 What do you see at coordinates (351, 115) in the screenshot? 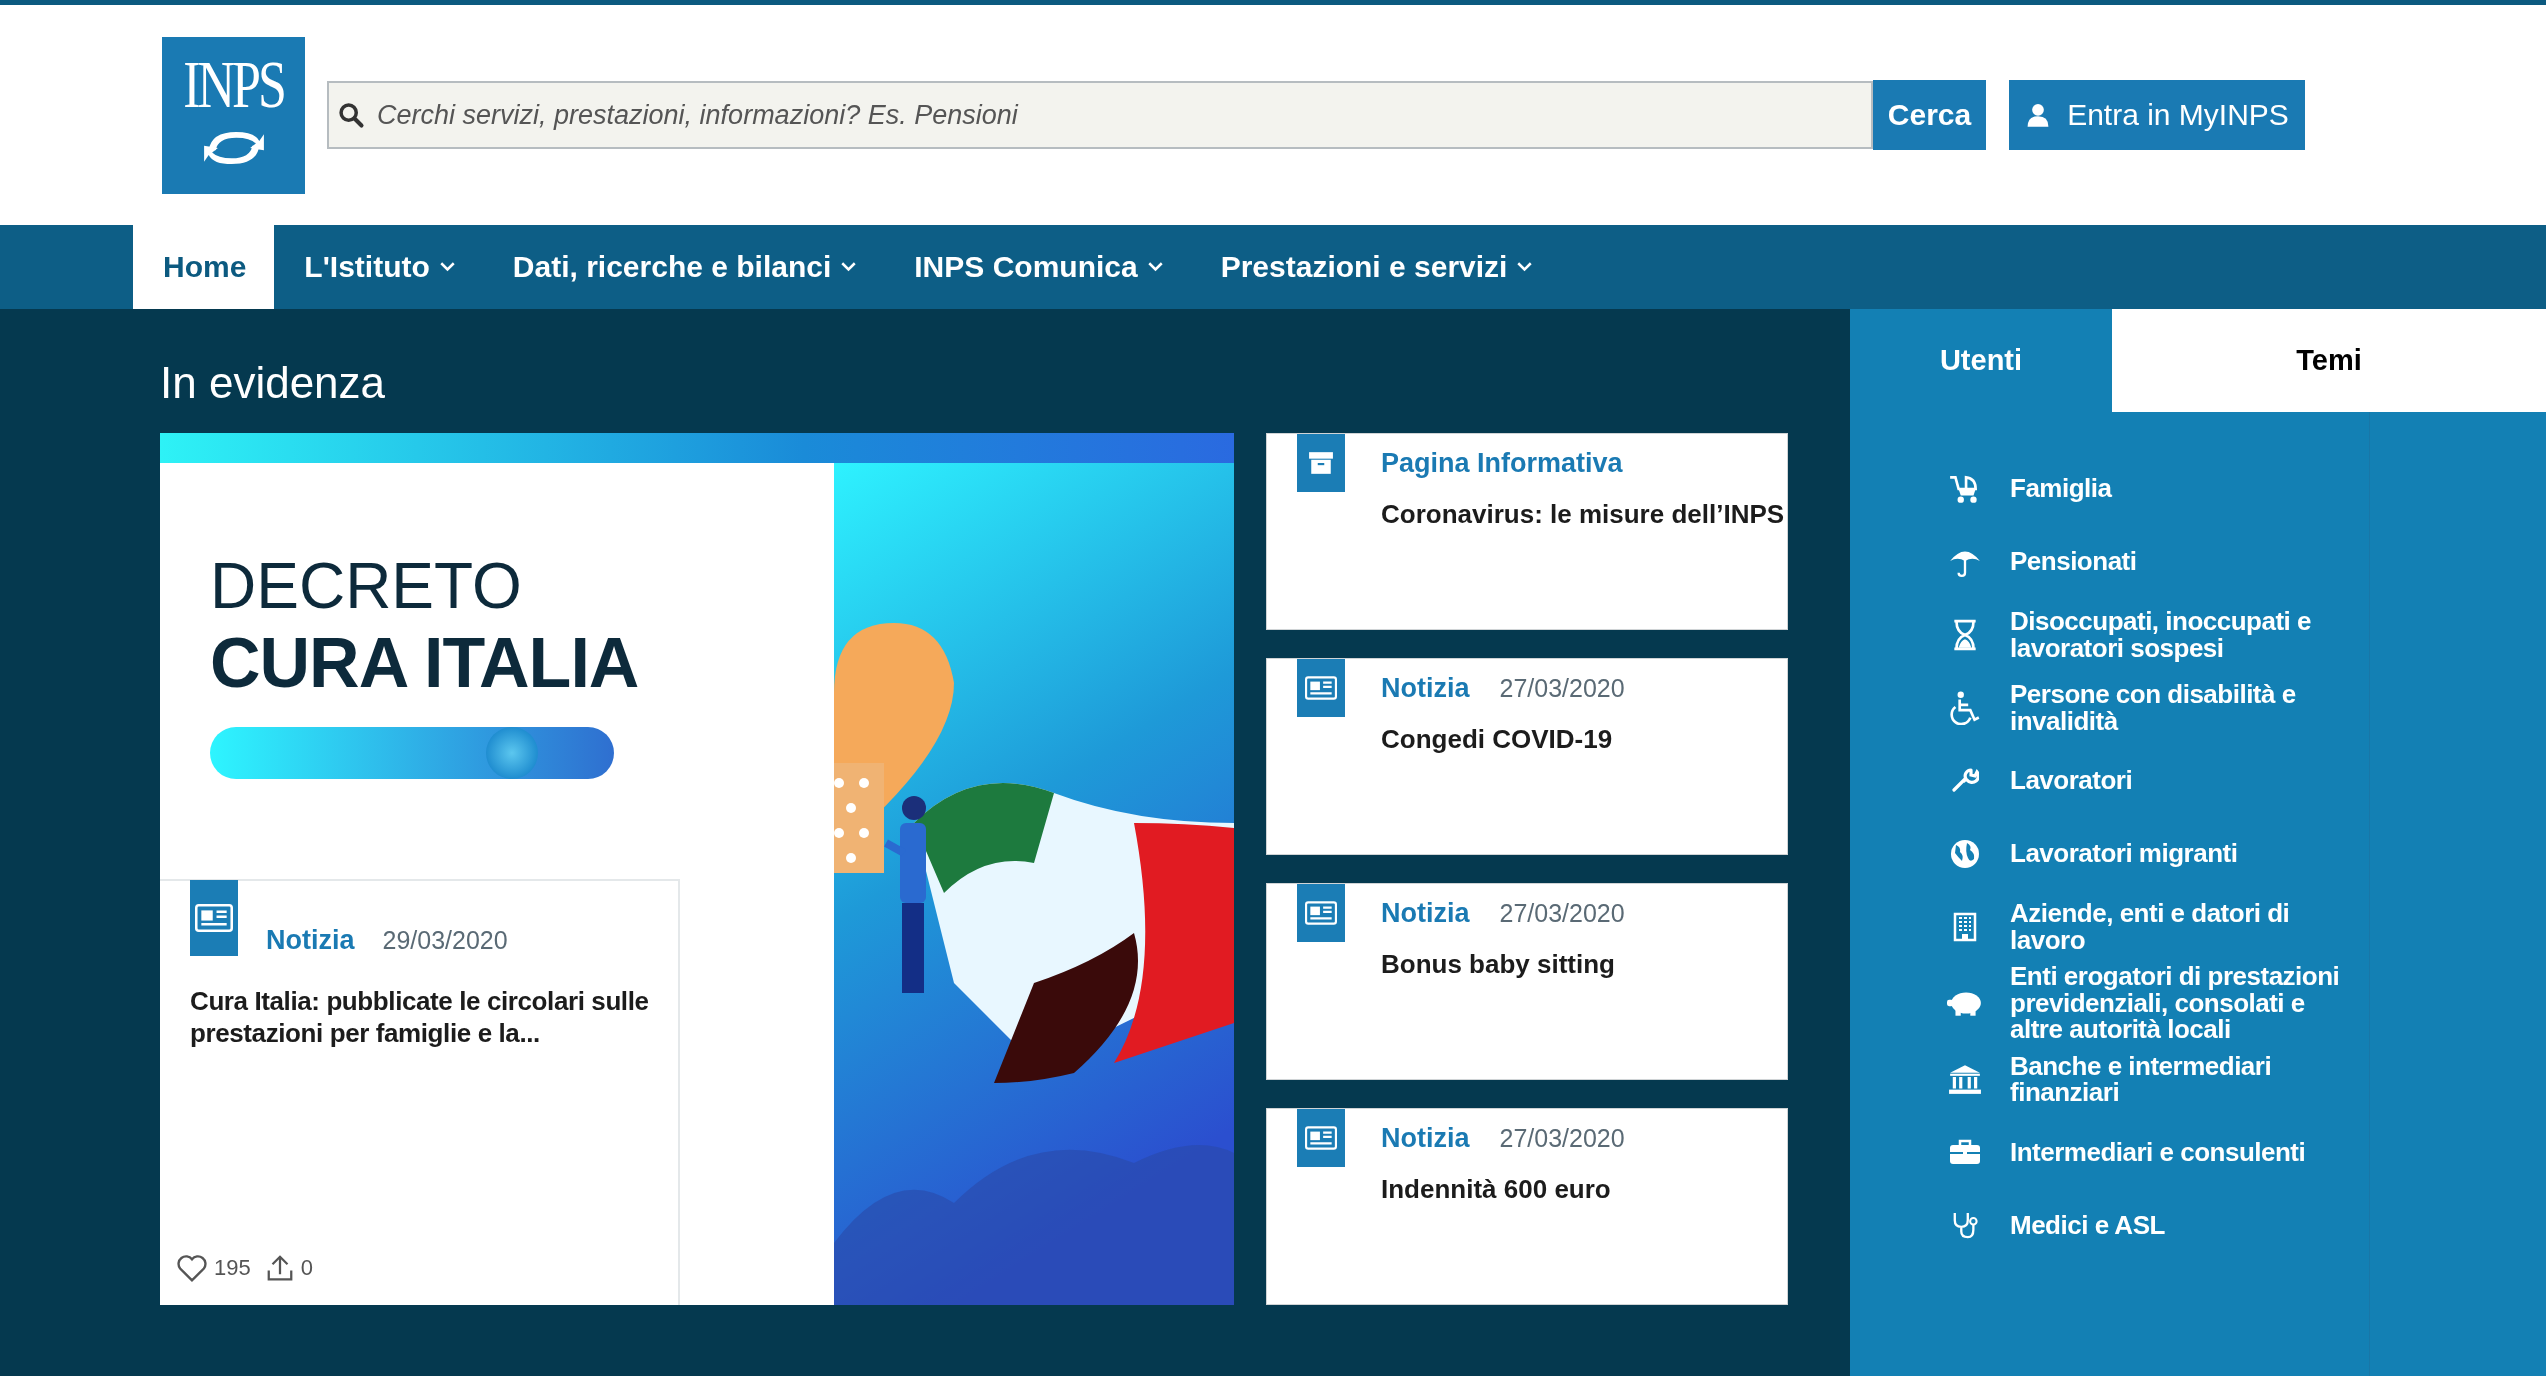
I see `search-icon` at bounding box center [351, 115].